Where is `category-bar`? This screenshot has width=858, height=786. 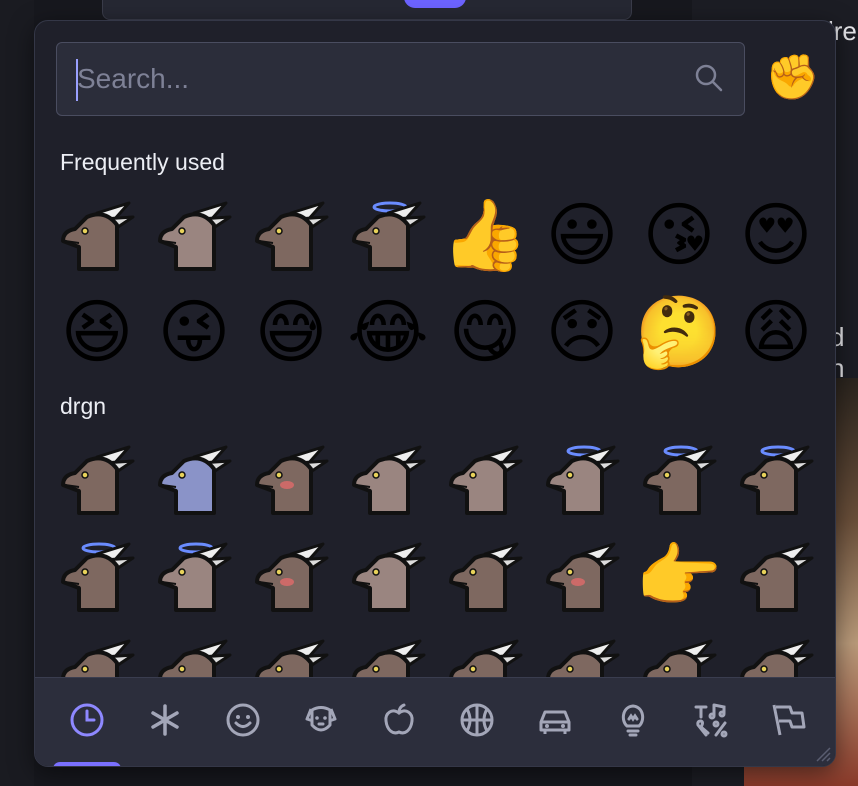 category-bar is located at coordinates (435, 721).